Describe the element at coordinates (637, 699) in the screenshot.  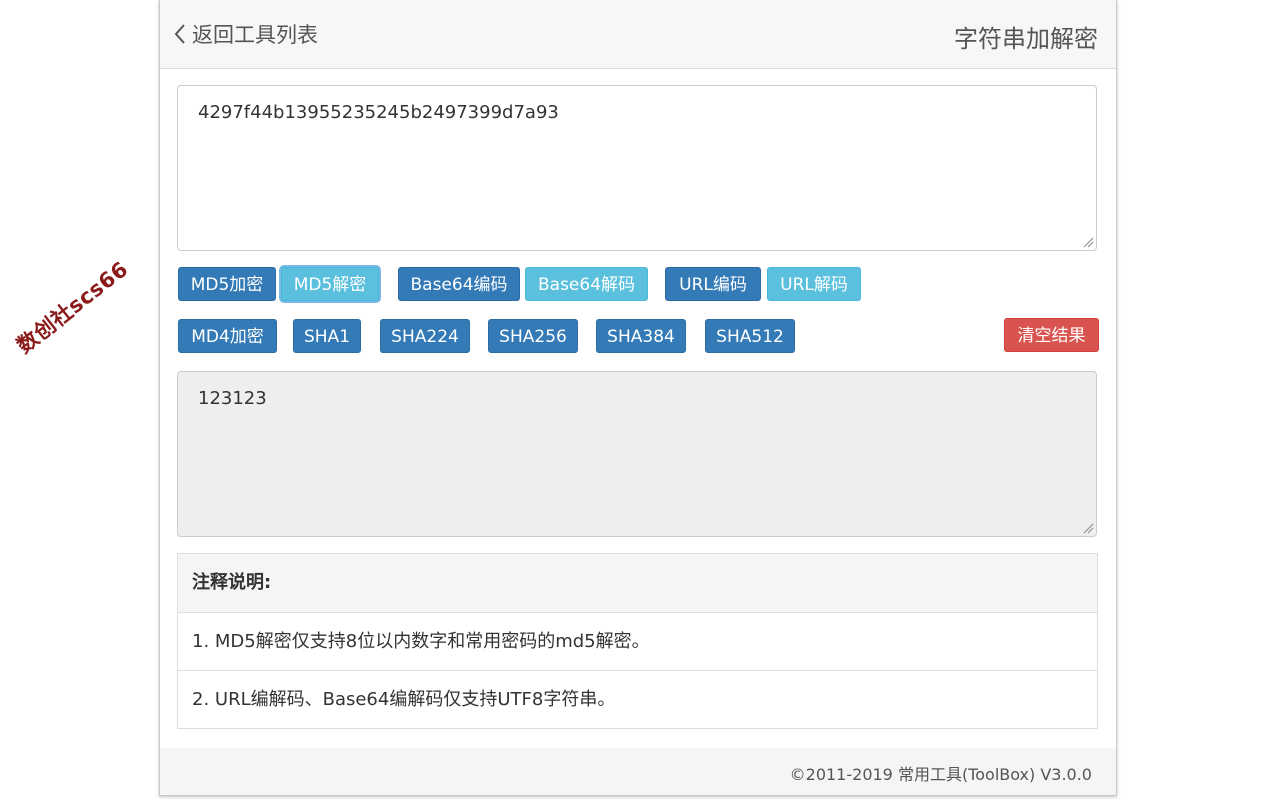
I see `notes-item: 2. URL编解码、Base64编解码仅支持UTF8字符串。` at that location.